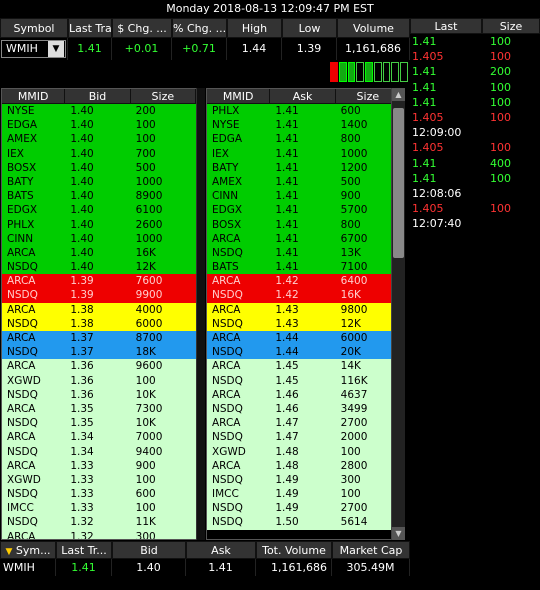 Image resolution: width=540 pixels, height=590 pixels. What do you see at coordinates (99, 295) in the screenshot?
I see `bid-row: NSDQ 1.39 9900` at bounding box center [99, 295].